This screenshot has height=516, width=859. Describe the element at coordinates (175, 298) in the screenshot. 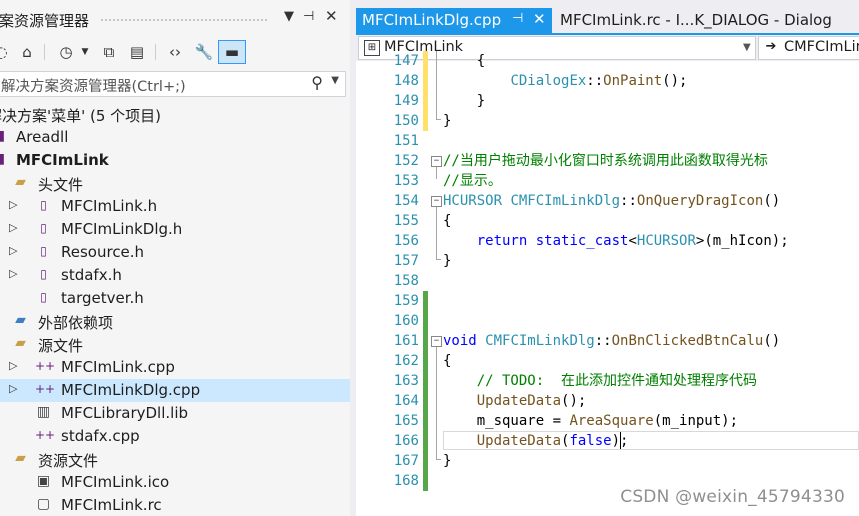

I see `tree-file-targetver-h: ▯ targetver.h` at that location.